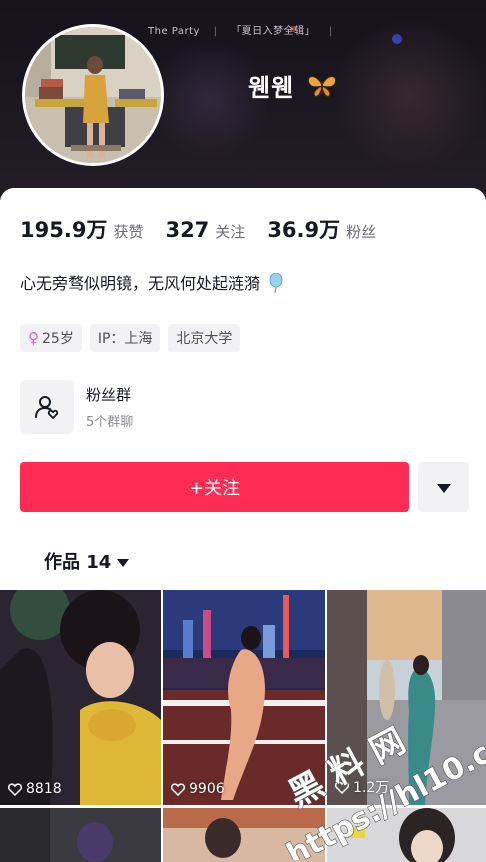 The height and width of the screenshot is (862, 486). I want to click on like-count-text: 9906, so click(207, 789).